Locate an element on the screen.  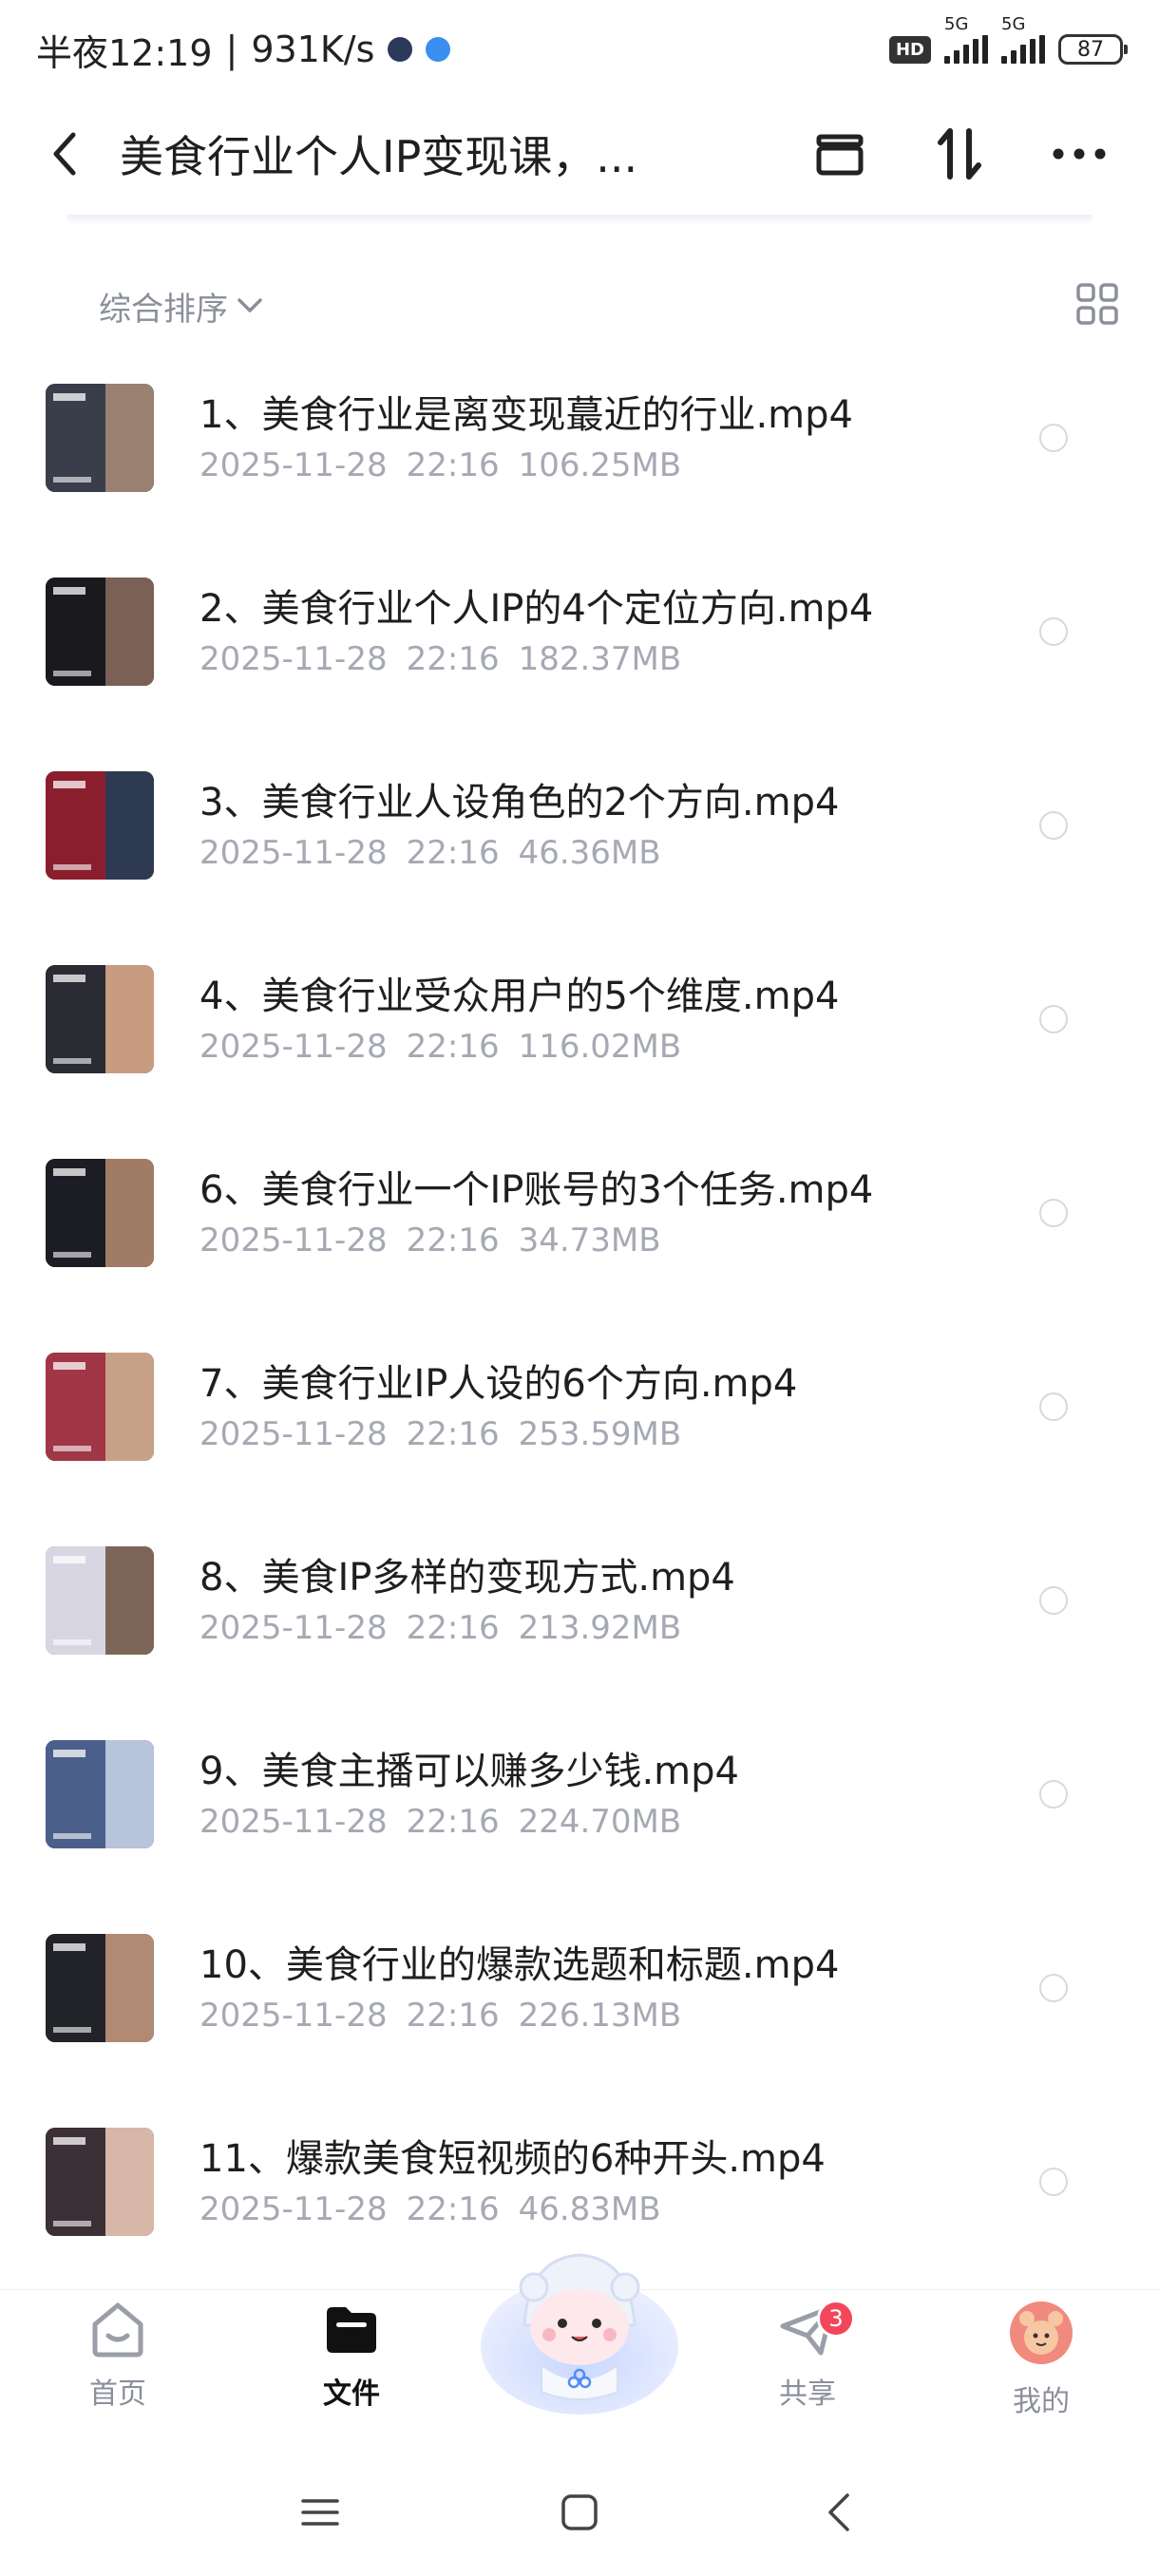
file-meta: 2025-11-28 22:16 213.92MB is located at coordinates (450, 1628).